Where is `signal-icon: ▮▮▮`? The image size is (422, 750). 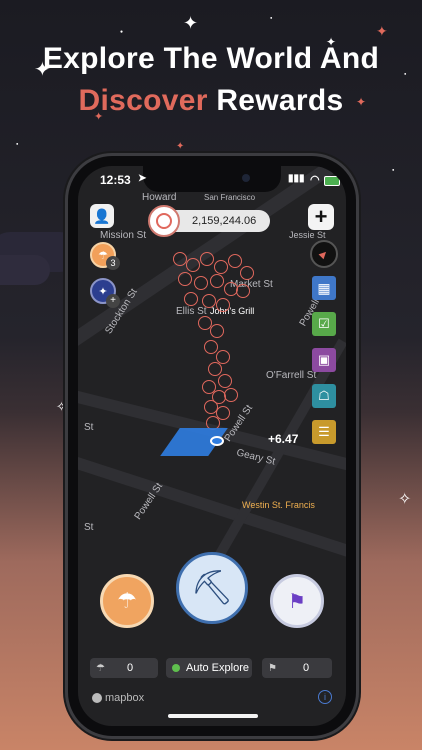
signal-icon: ▮▮▮ is located at coordinates (296, 178).